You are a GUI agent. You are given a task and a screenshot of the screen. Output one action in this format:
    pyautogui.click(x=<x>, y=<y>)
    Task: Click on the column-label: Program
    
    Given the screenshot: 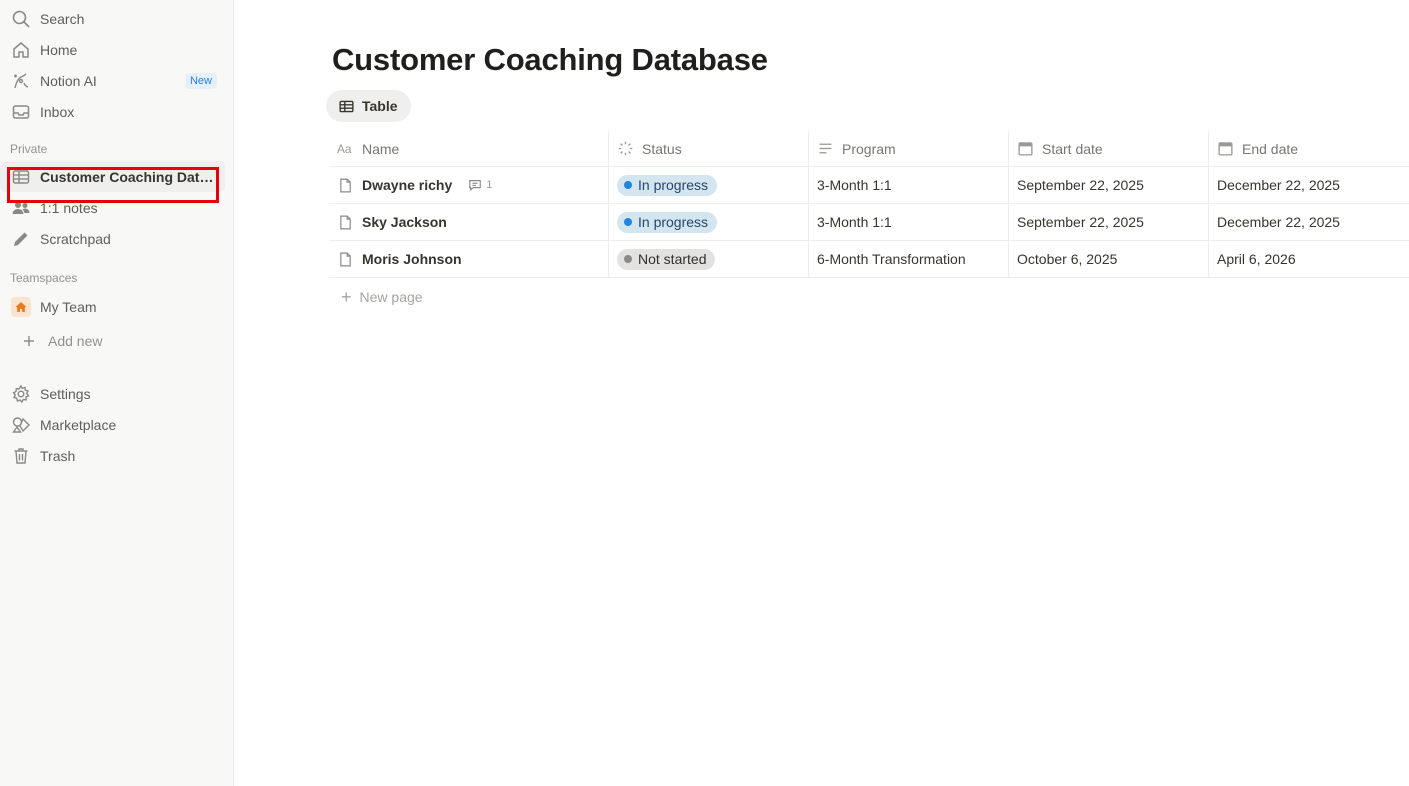 What is the action you would take?
    pyautogui.click(x=869, y=148)
    